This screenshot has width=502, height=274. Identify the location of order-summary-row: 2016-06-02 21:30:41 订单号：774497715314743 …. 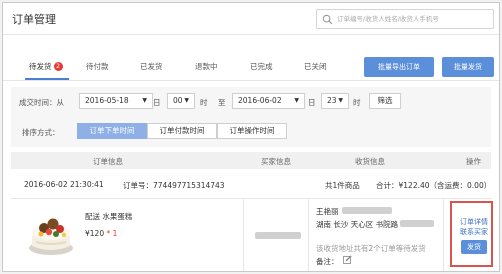
(251, 184).